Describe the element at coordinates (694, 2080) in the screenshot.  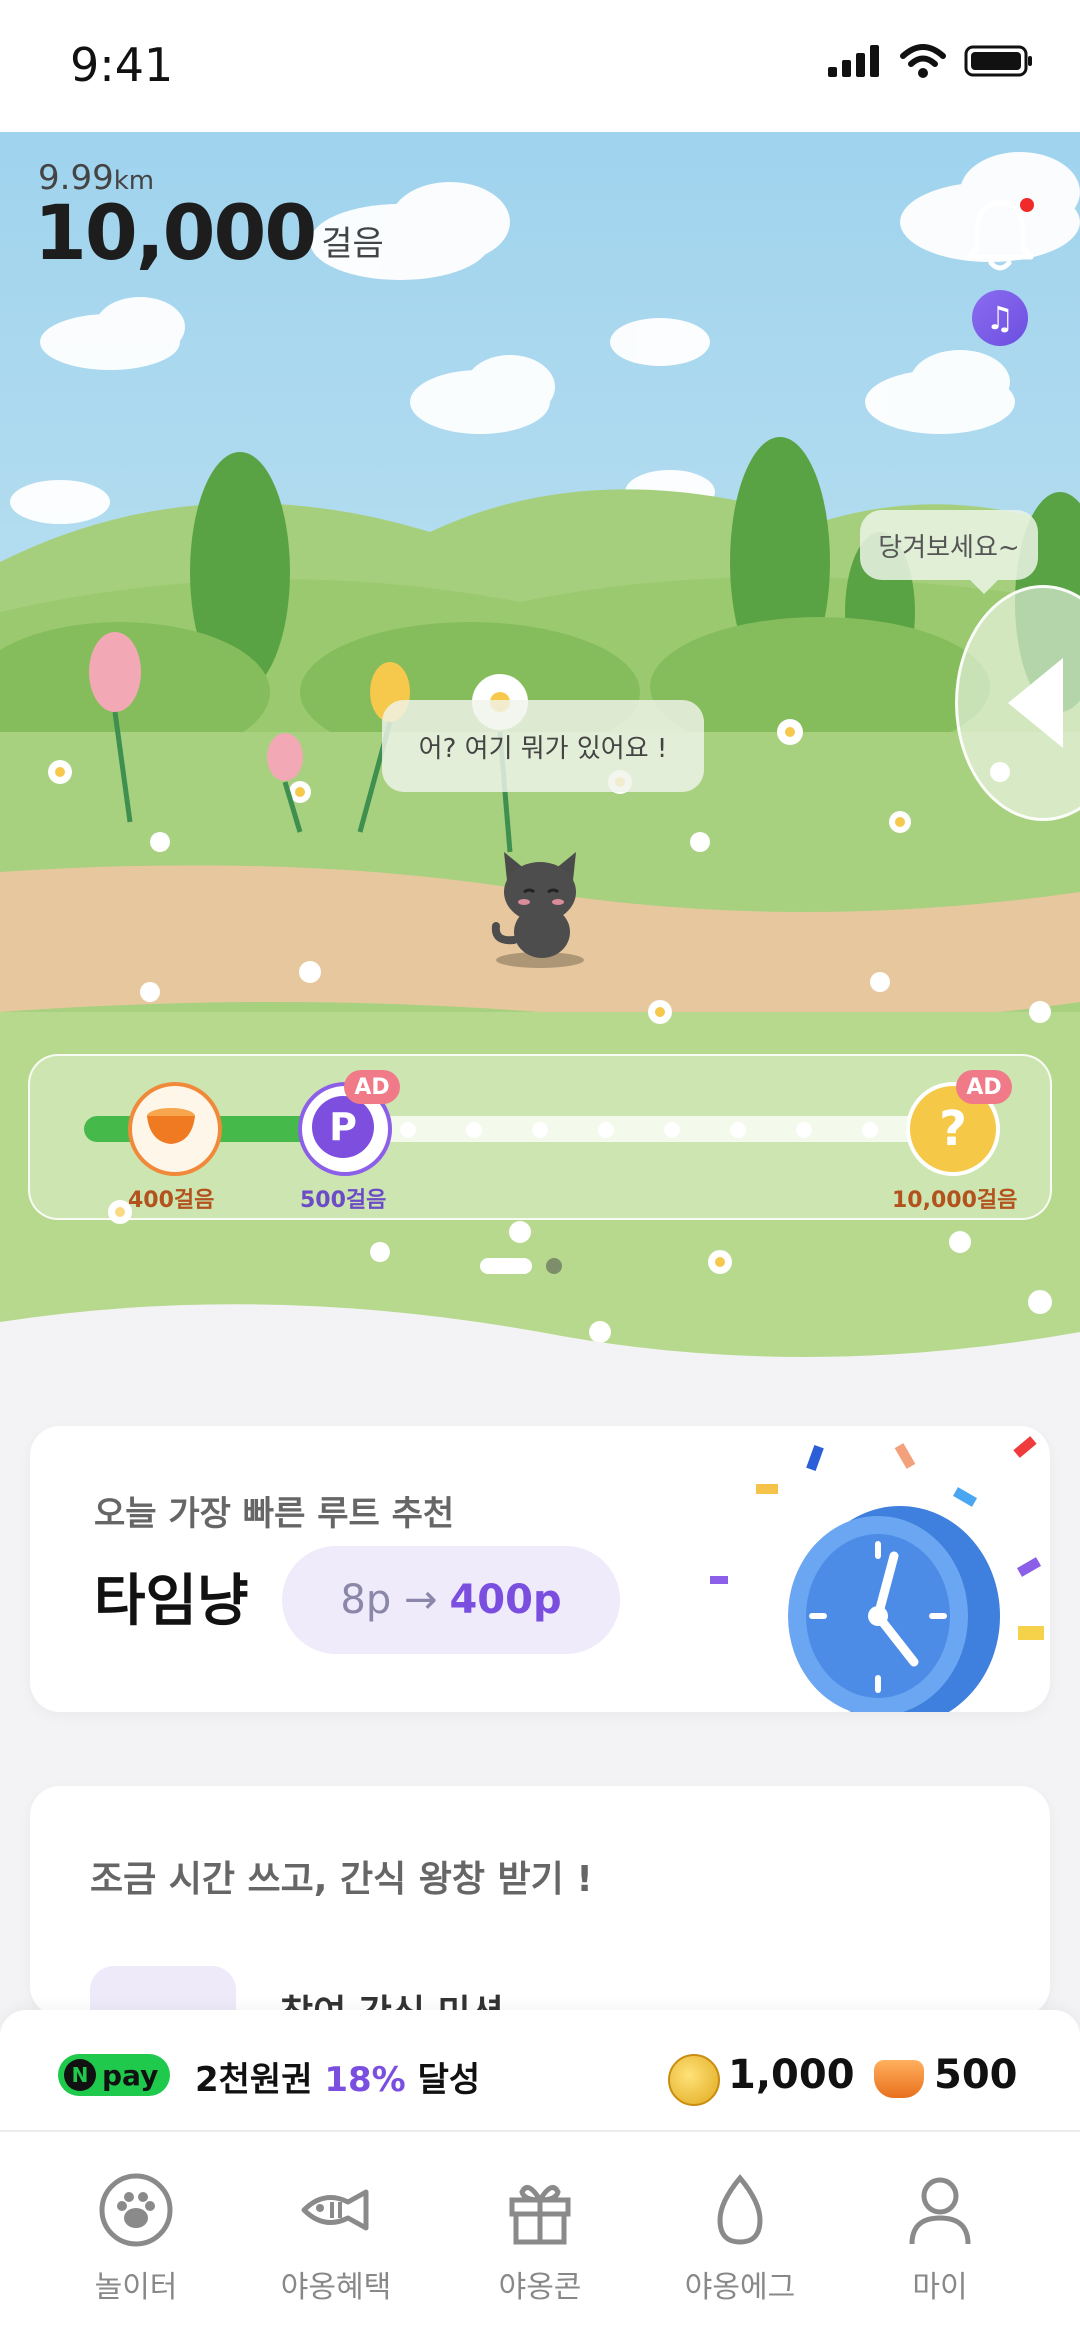
I see `coin-icon` at that location.